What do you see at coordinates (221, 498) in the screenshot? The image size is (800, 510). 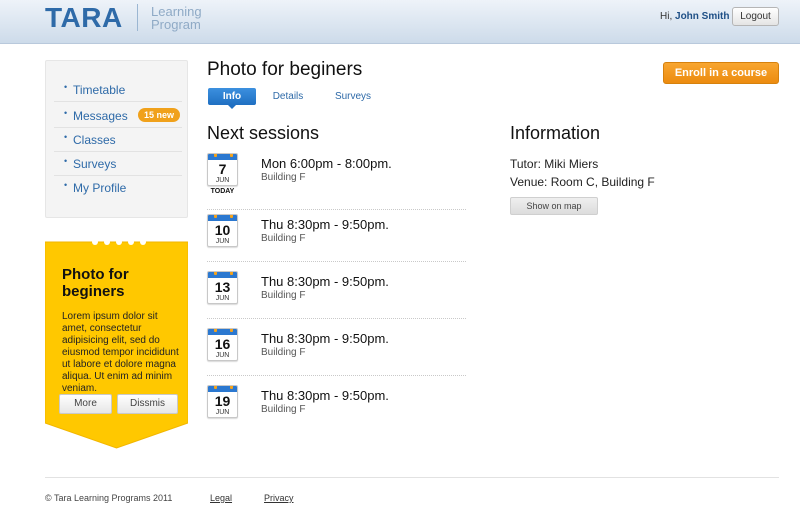 I see `footer-link-legal: Legal` at bounding box center [221, 498].